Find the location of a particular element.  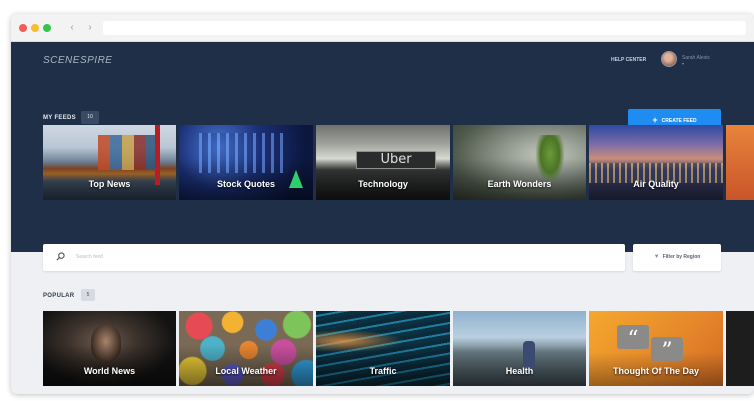

my-feeds-count-badge: 10 is located at coordinates (90, 117).